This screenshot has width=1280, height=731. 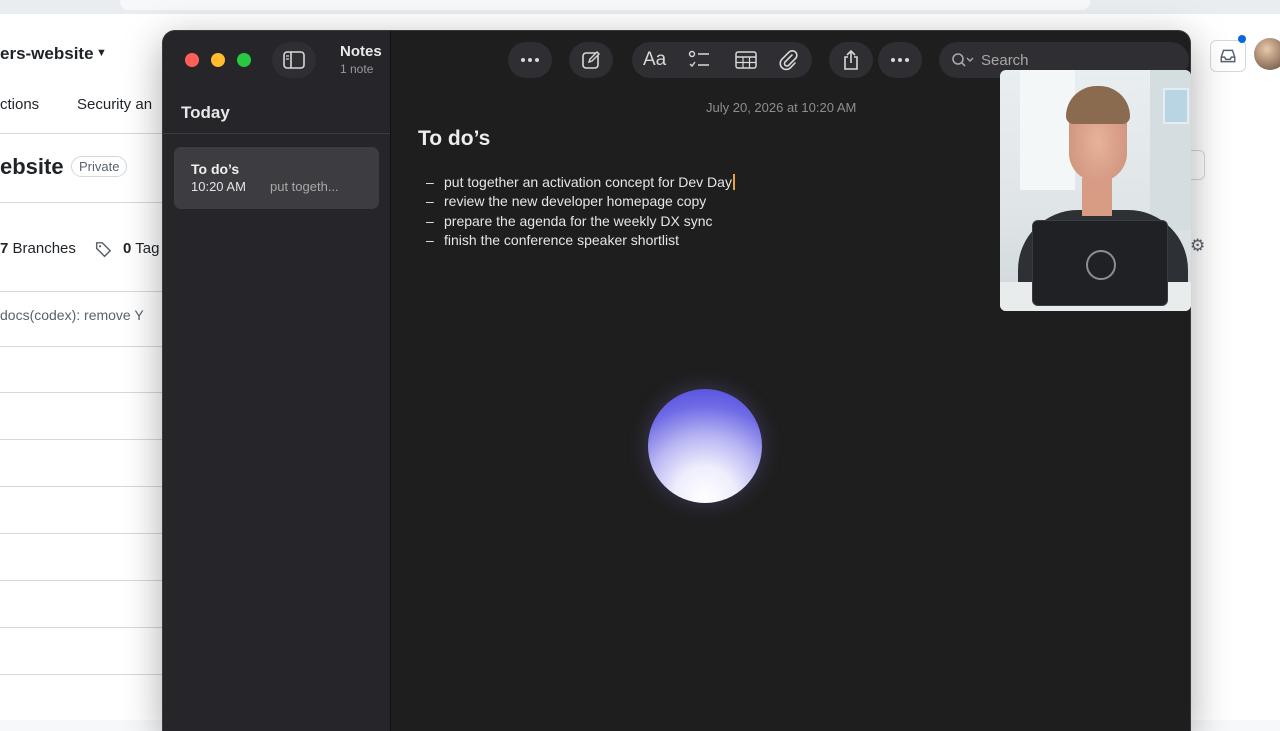 What do you see at coordinates (101, 53) in the screenshot?
I see `chevron-down-icon: ▼` at bounding box center [101, 53].